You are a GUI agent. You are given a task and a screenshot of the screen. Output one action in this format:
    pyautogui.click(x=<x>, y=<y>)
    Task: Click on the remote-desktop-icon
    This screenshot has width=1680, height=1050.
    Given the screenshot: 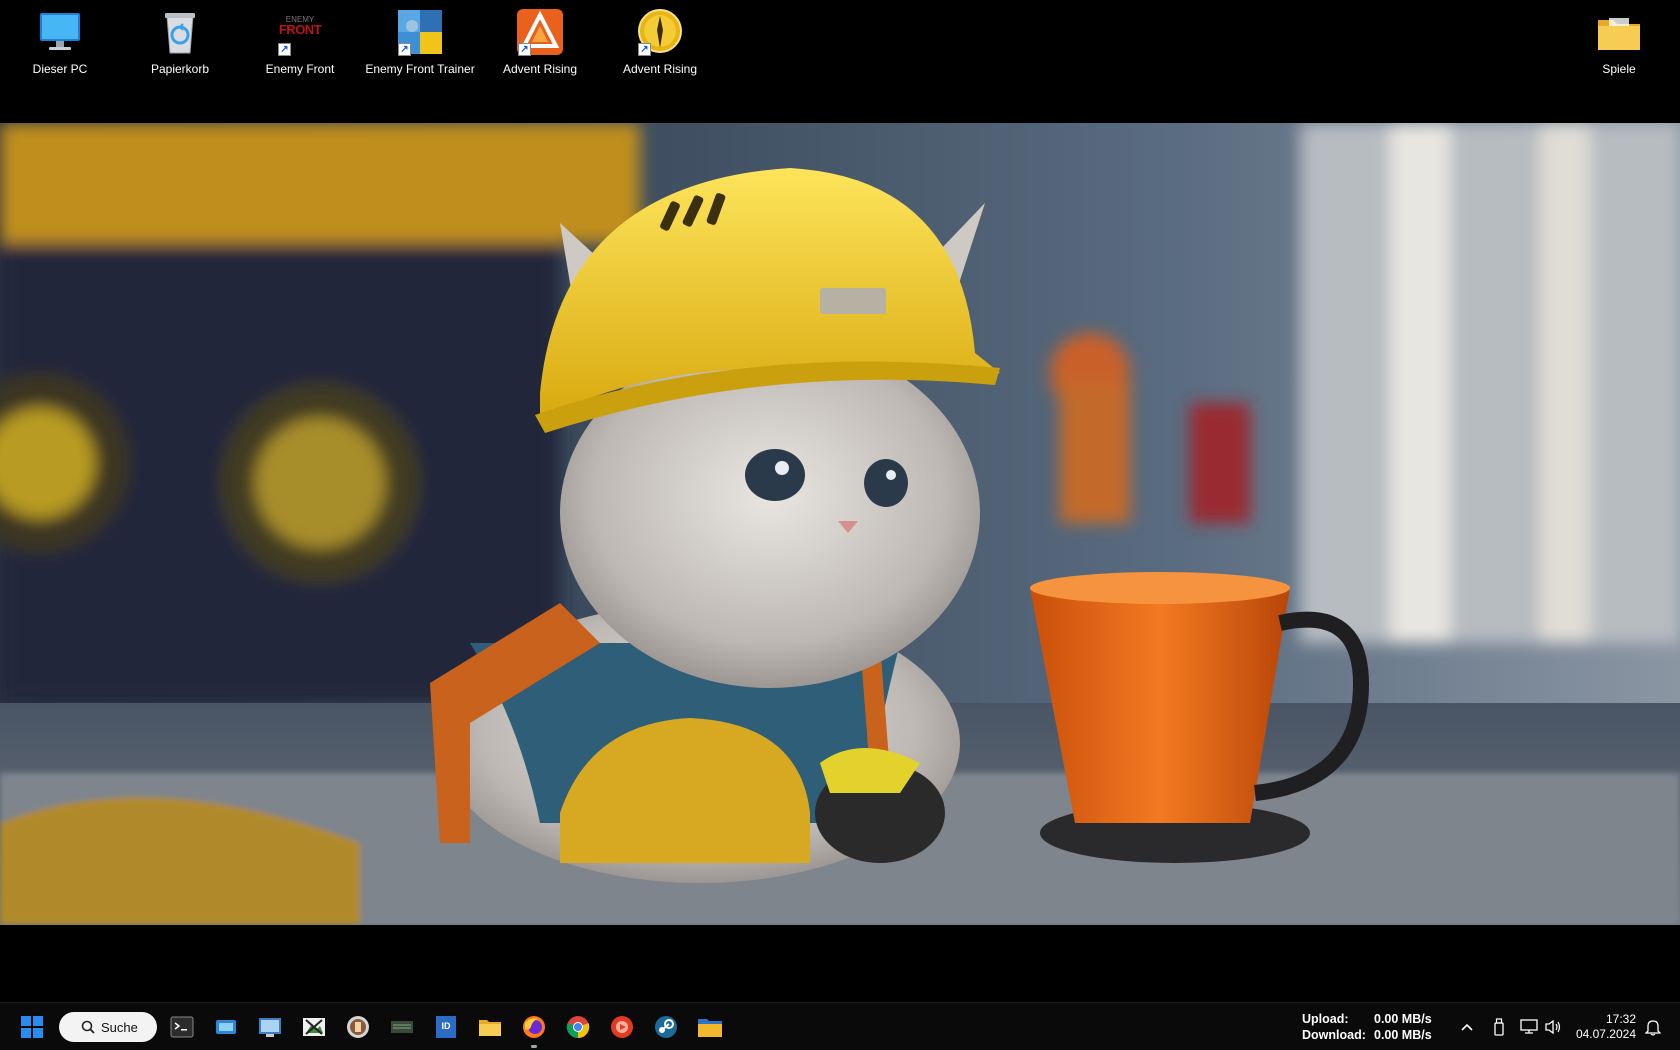 What is the action you would take?
    pyautogui.click(x=270, y=1027)
    